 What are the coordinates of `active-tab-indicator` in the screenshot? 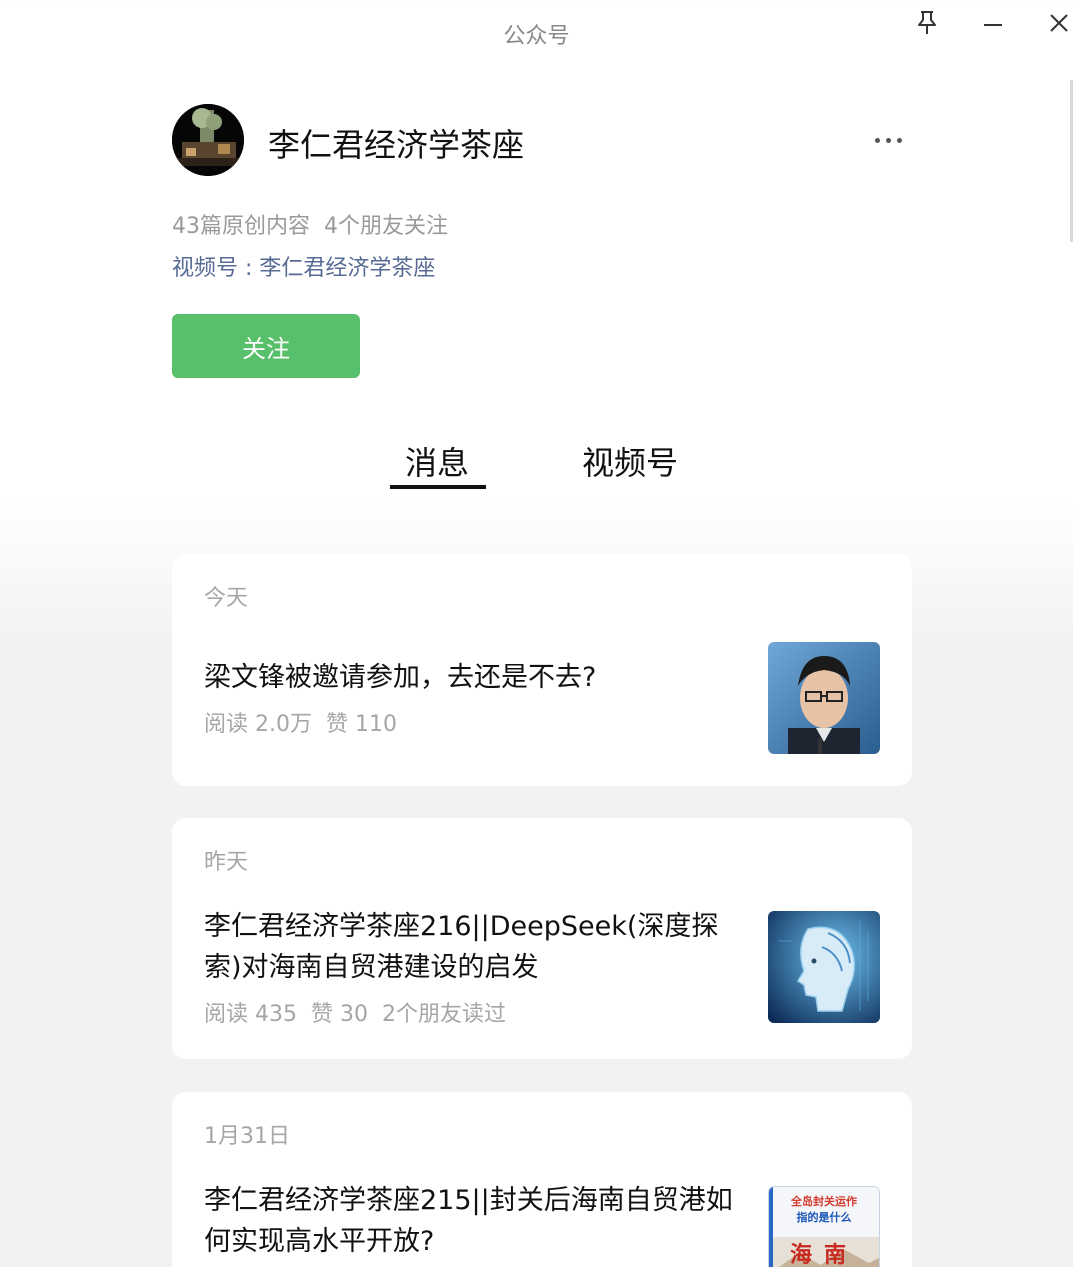 It's located at (438, 487).